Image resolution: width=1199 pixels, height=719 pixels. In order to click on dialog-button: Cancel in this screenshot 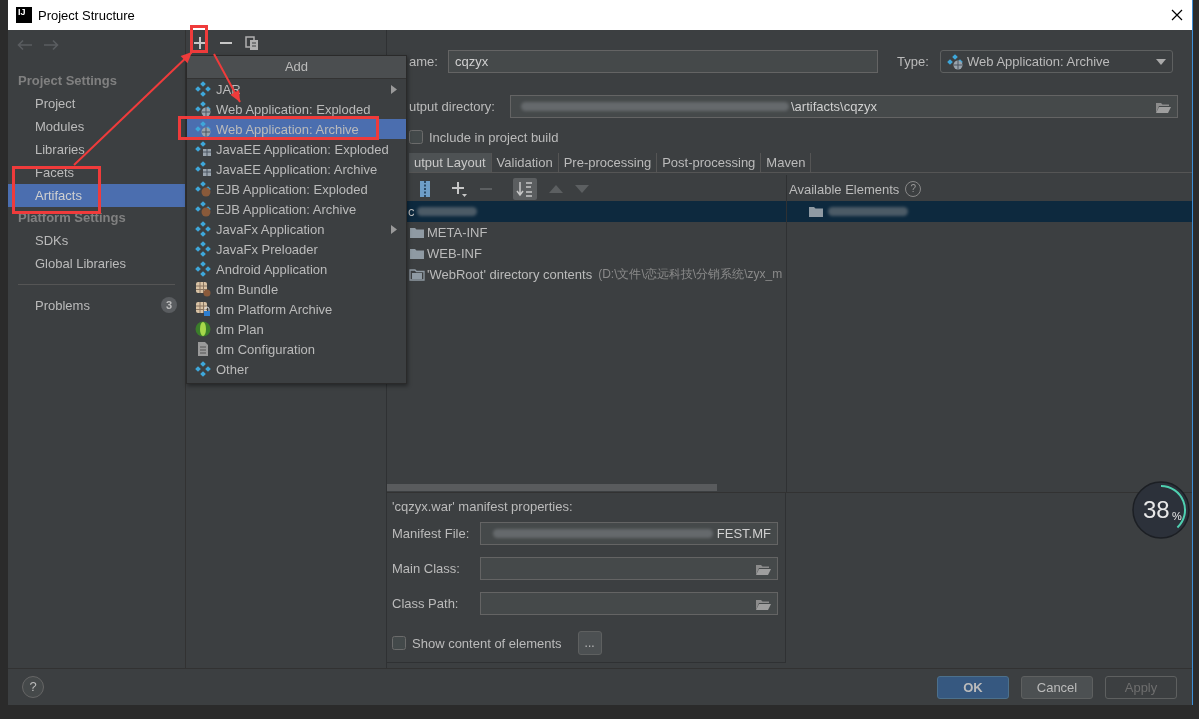, I will do `click(1057, 687)`.